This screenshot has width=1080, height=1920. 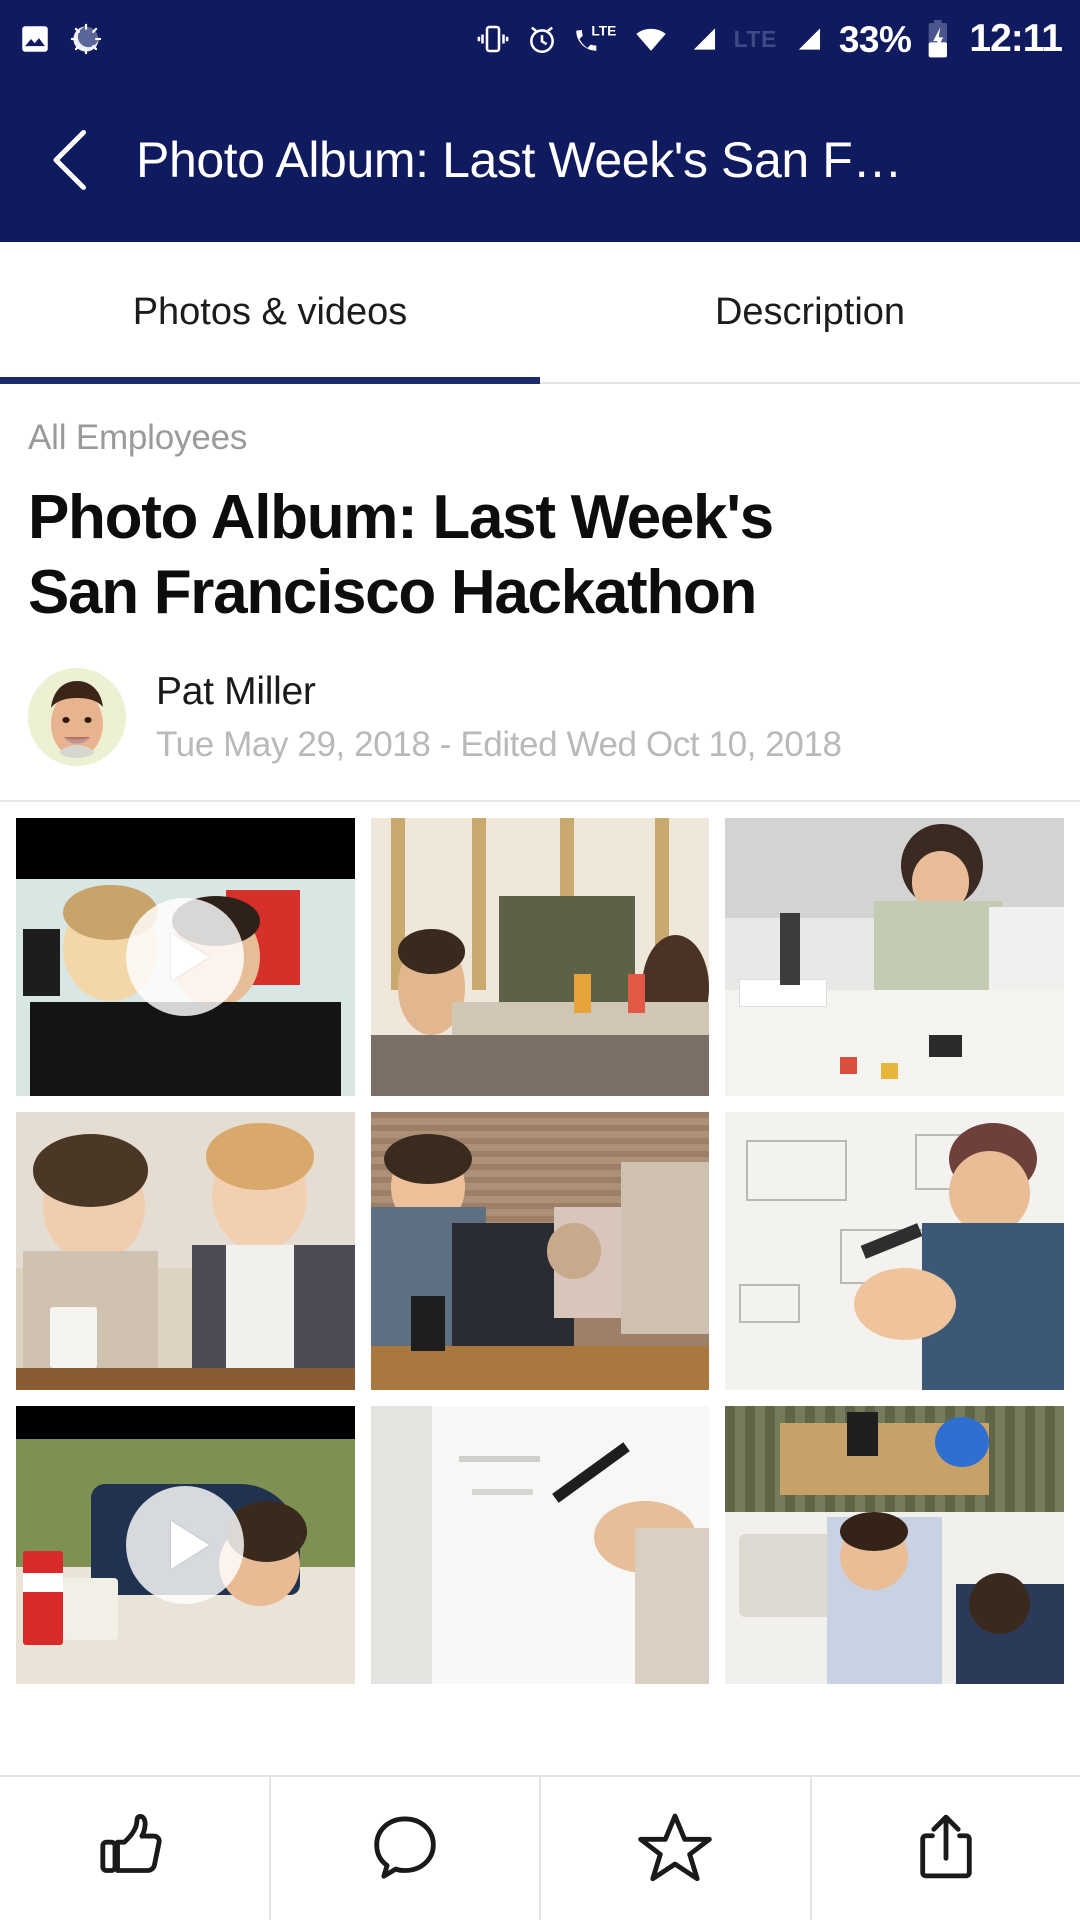 I want to click on share-button, so click(x=946, y=1848).